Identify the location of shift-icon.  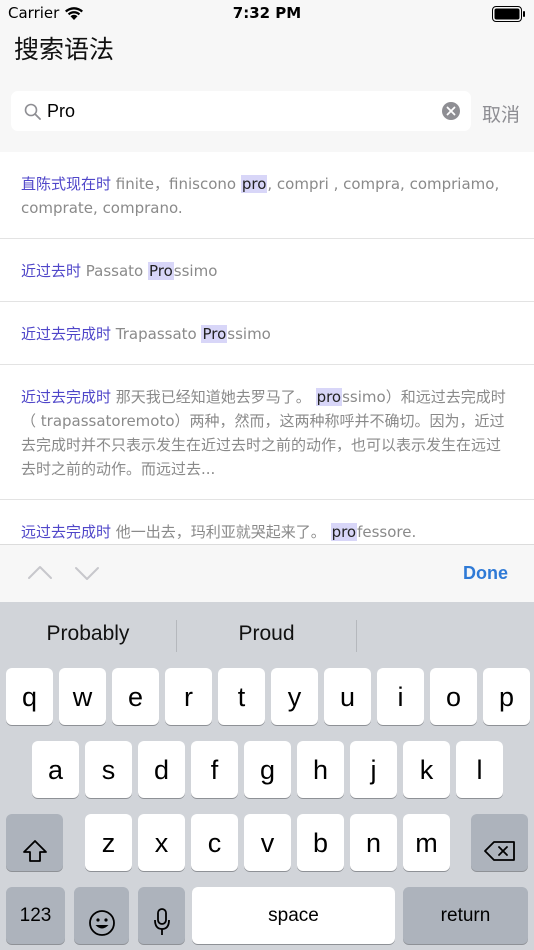
(34, 850).